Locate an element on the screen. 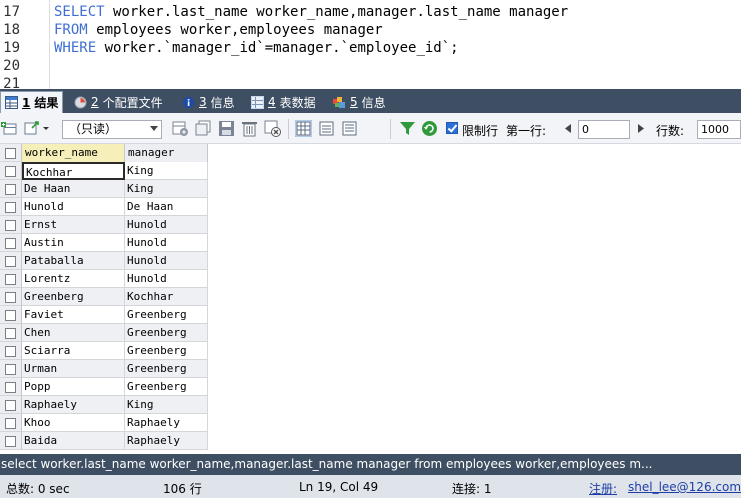  cell-worker-name: Chen is located at coordinates (73, 333).